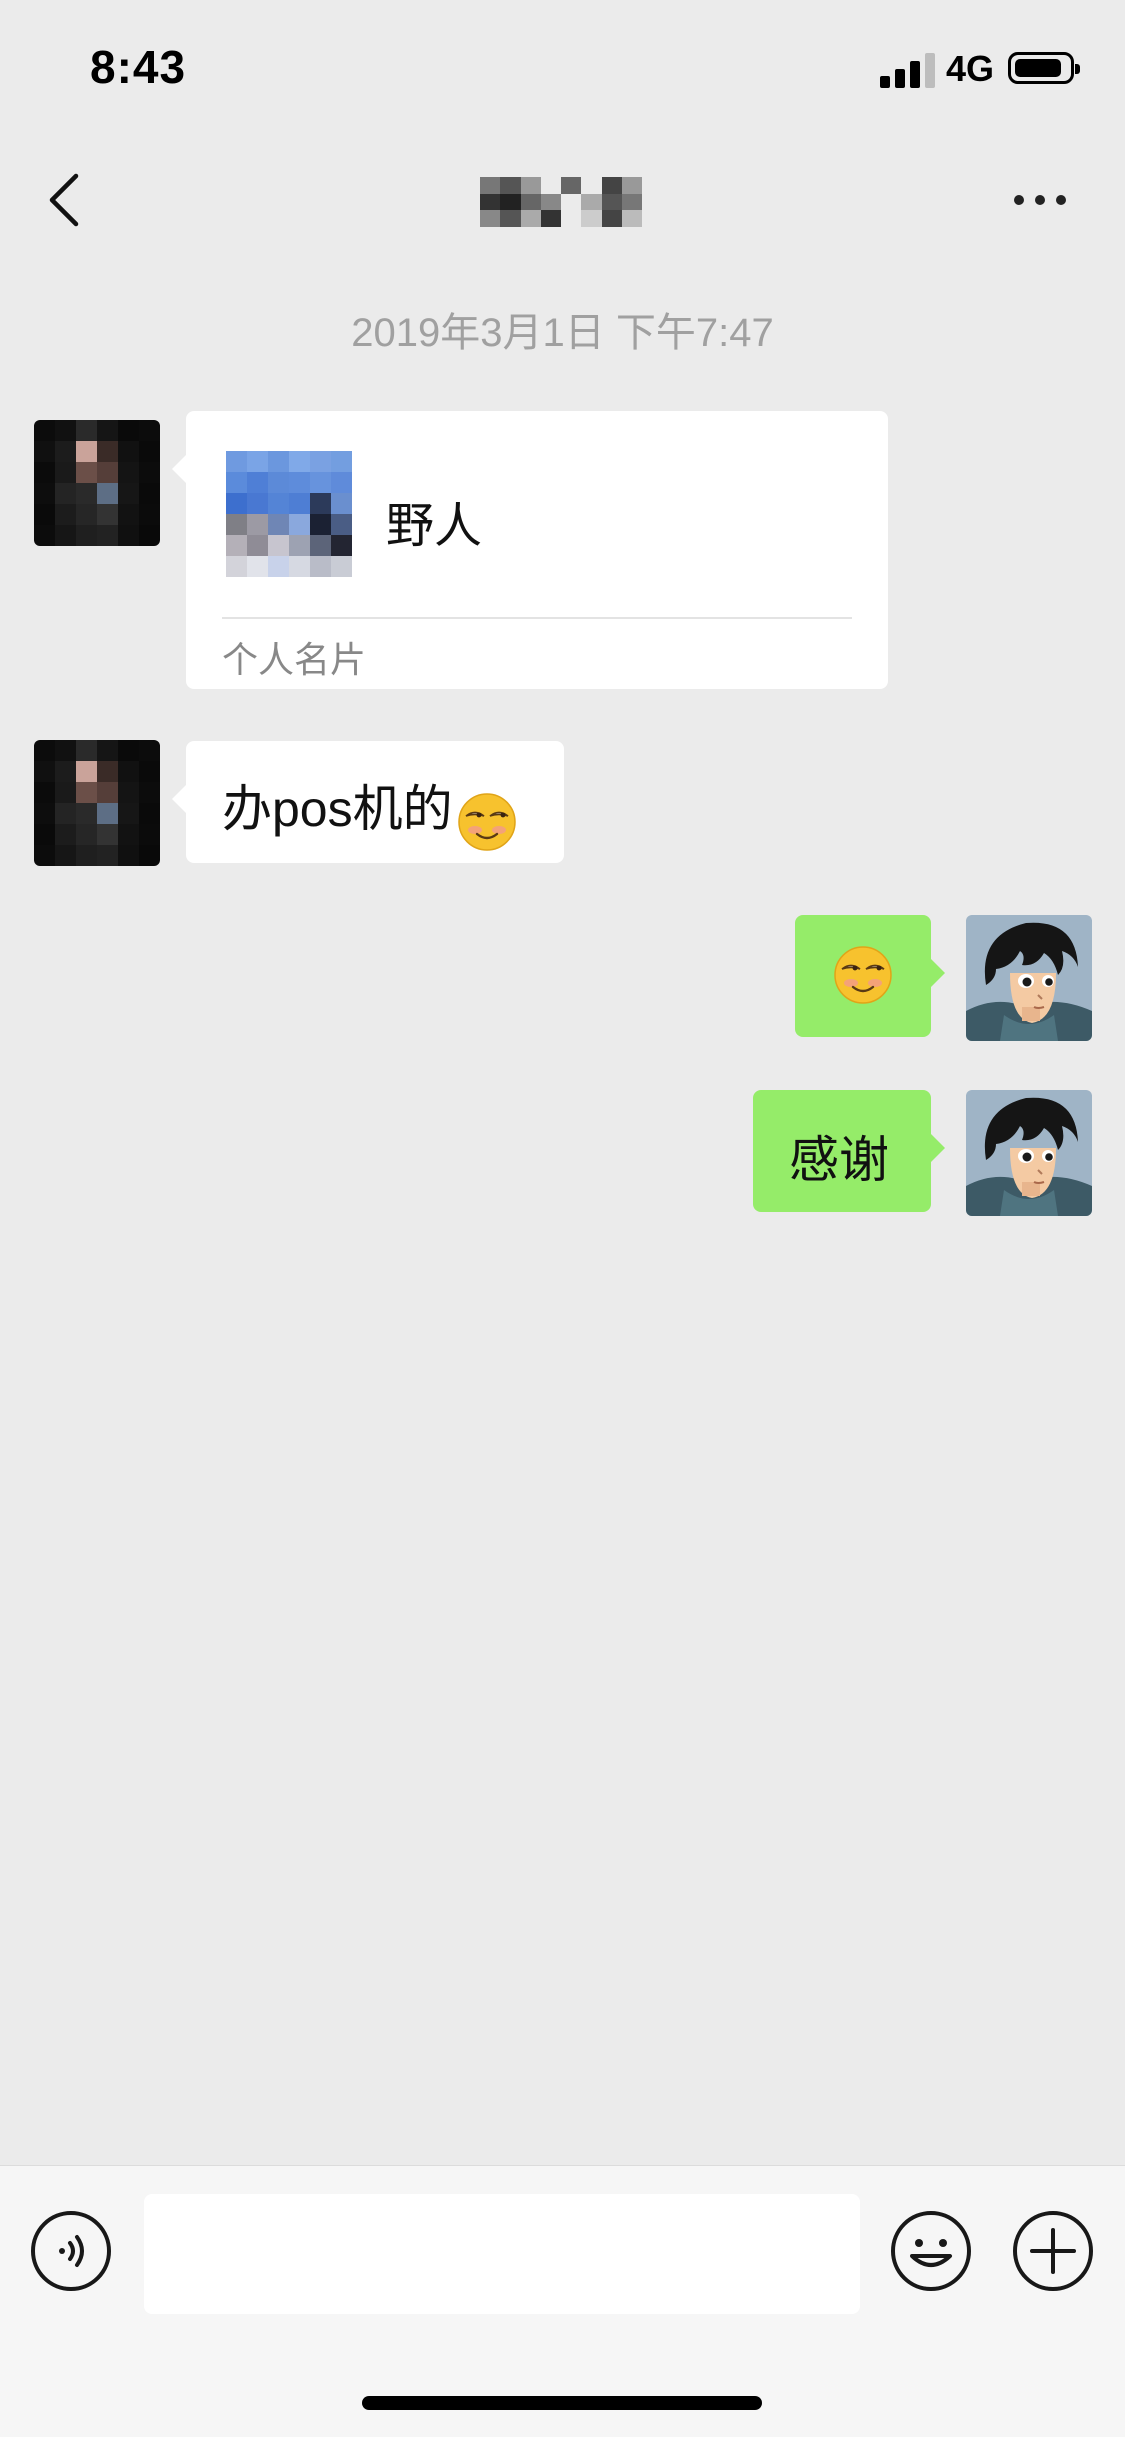 This screenshot has width=1125, height=2437. What do you see at coordinates (65, 200) in the screenshot?
I see `chevron-left-icon` at bounding box center [65, 200].